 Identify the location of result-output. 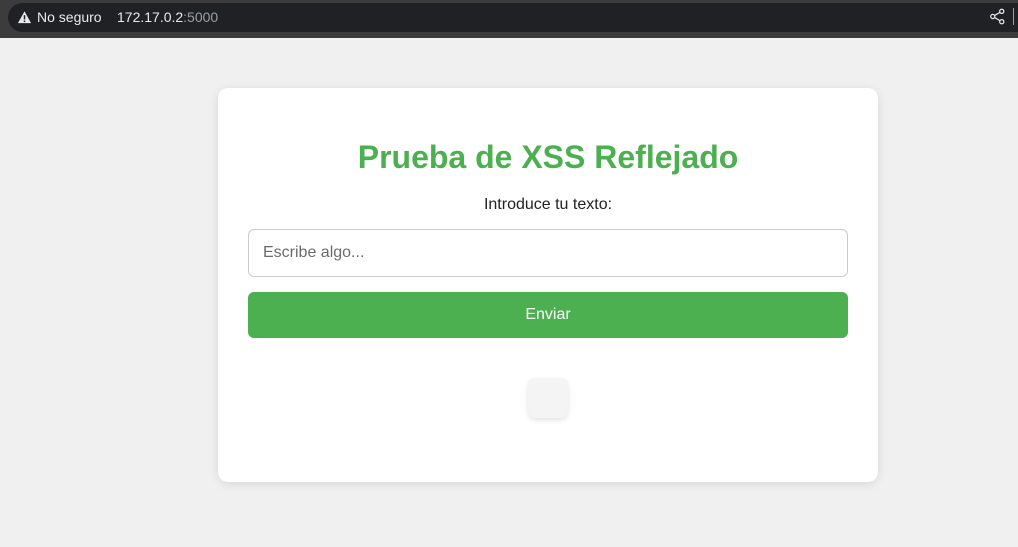
(548, 398).